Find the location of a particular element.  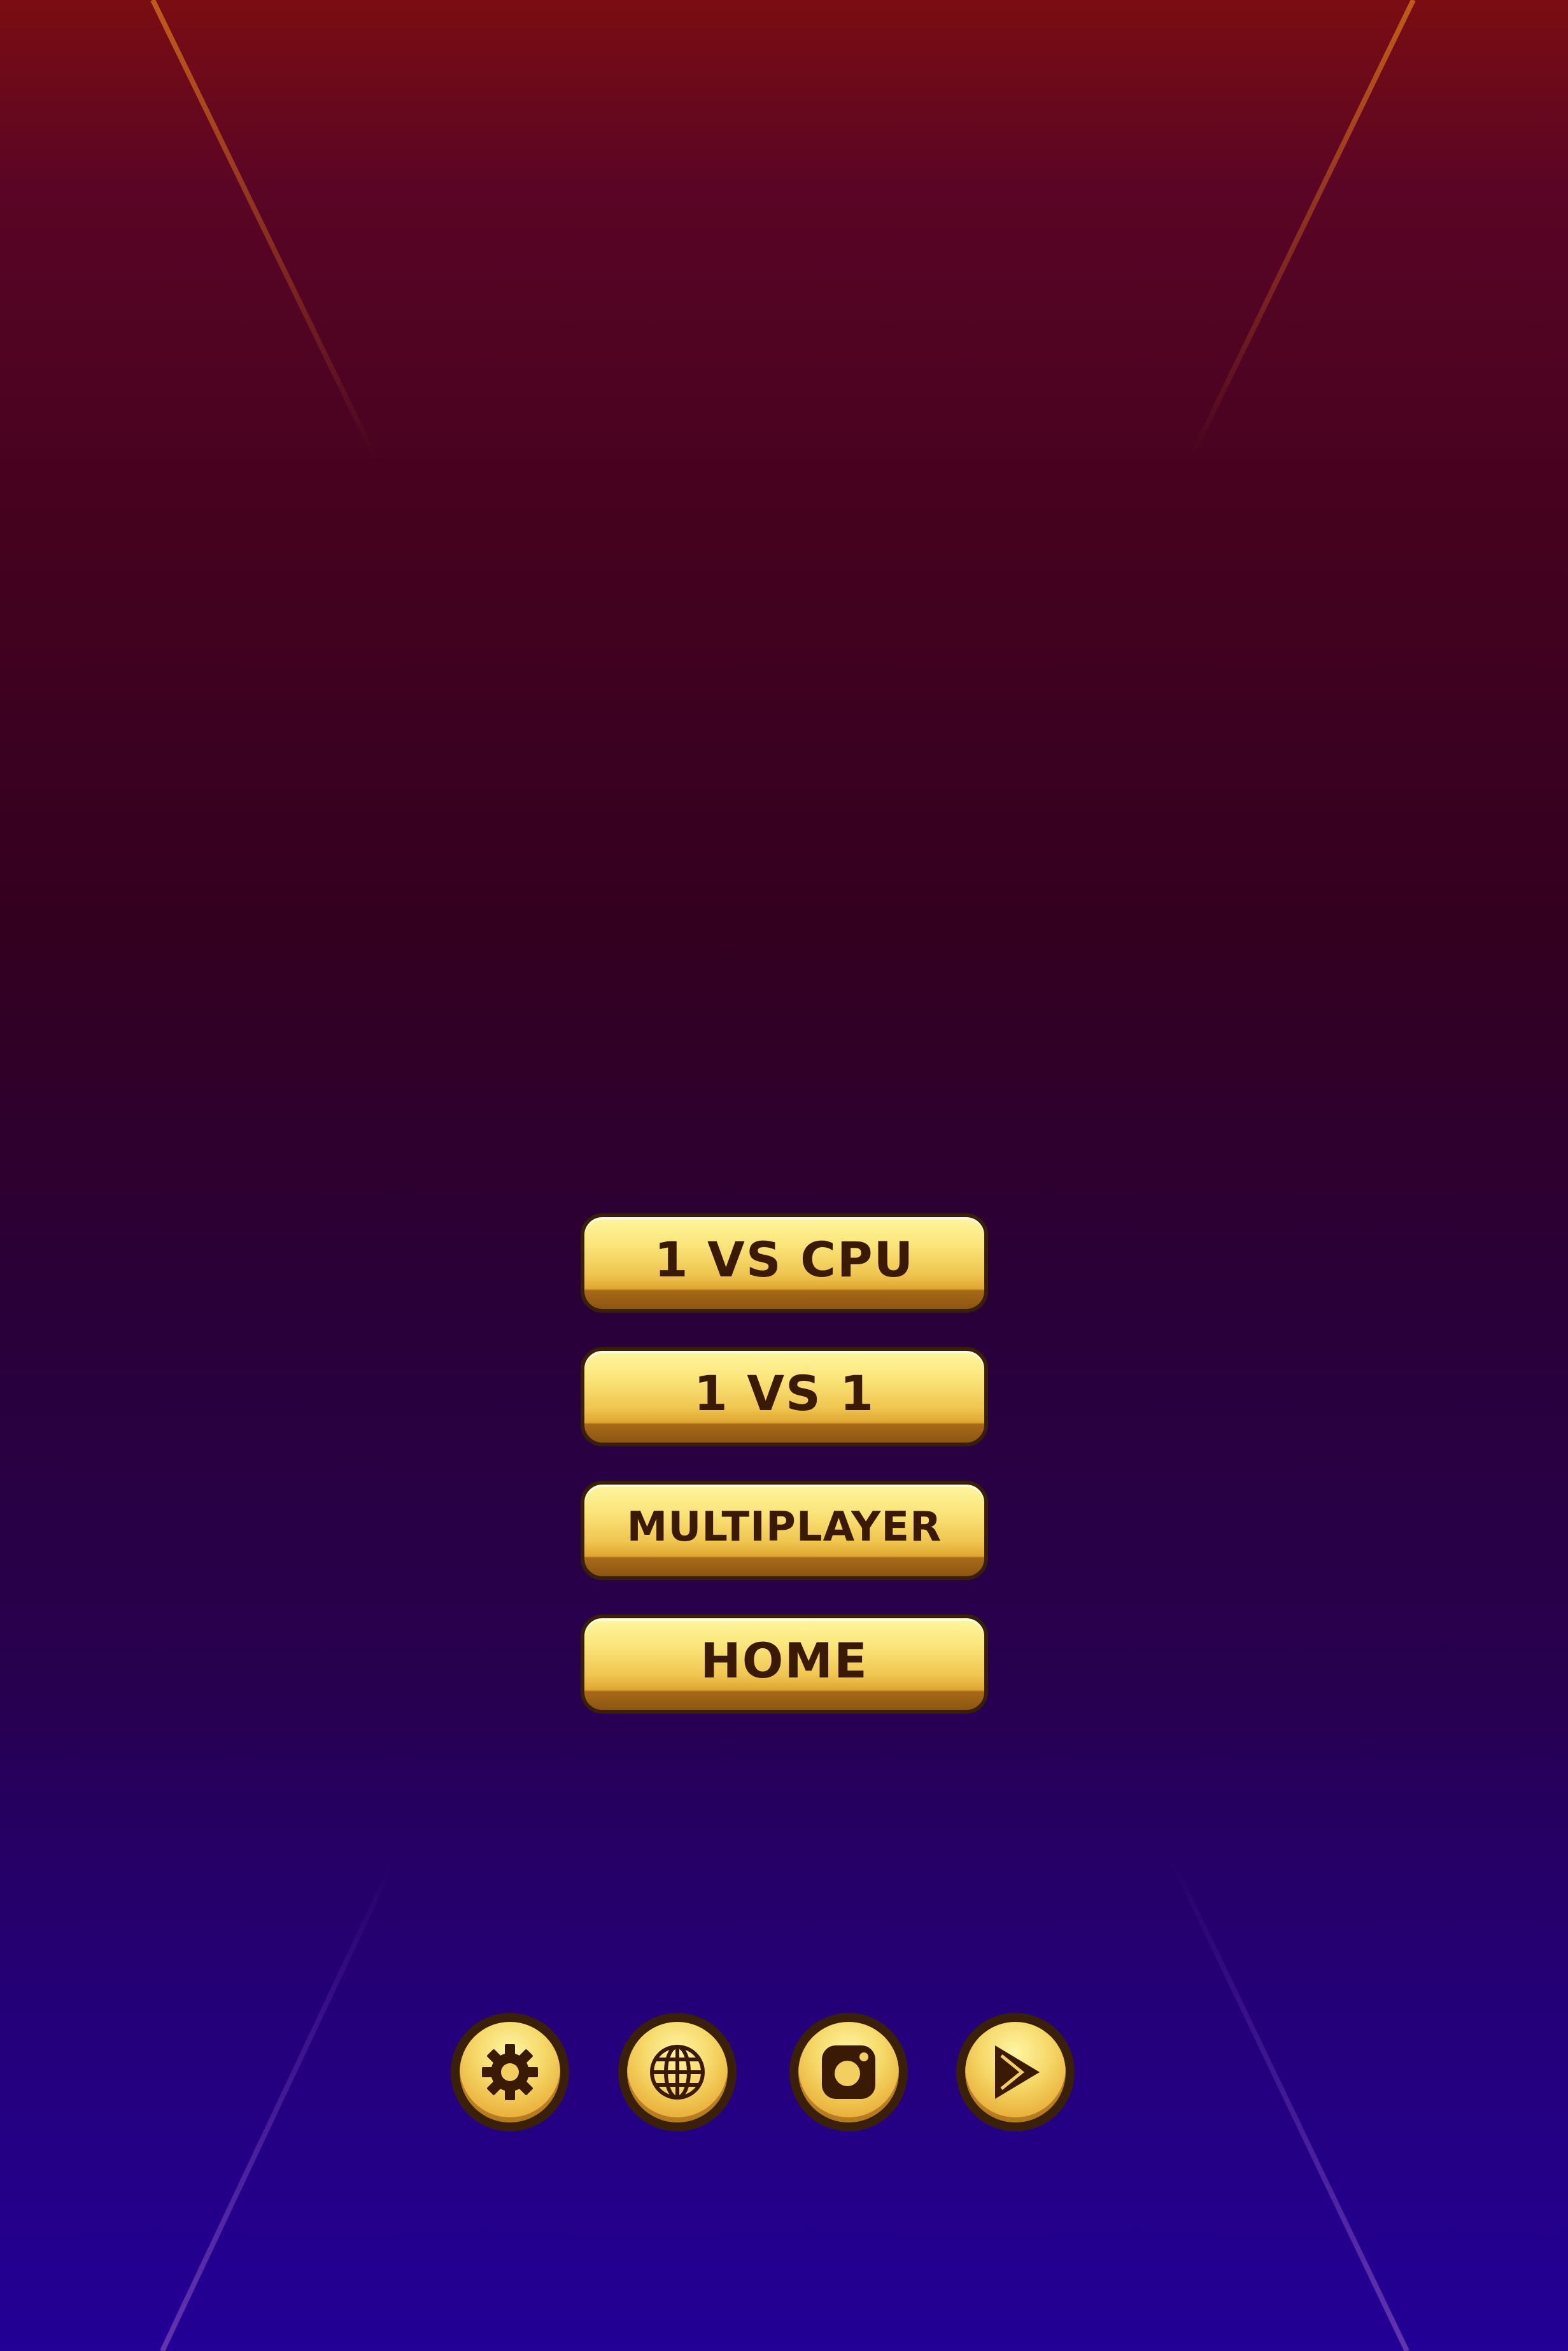

instagram-icon is located at coordinates (848, 2072).